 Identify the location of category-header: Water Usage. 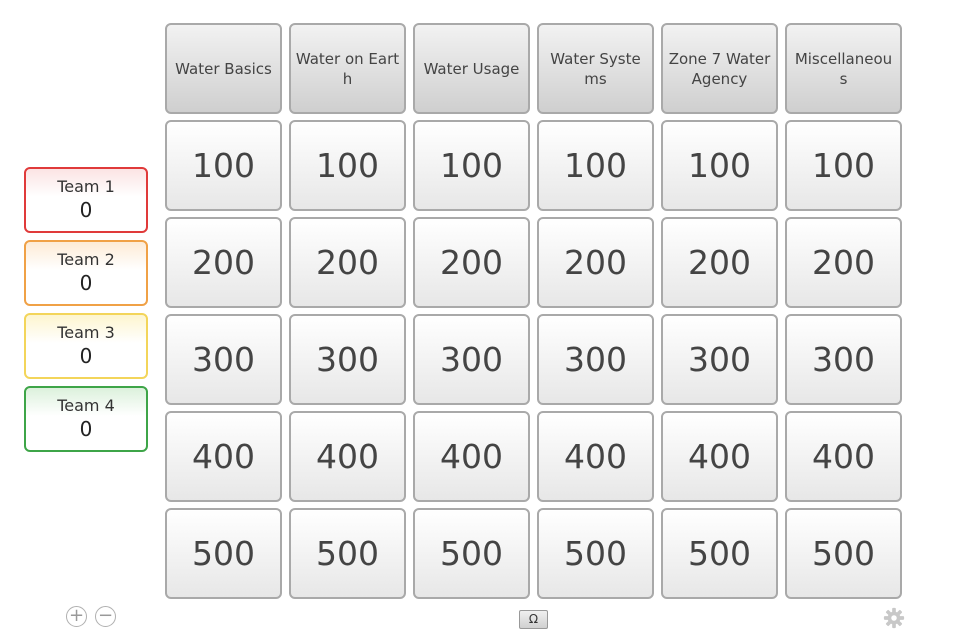
(471, 68).